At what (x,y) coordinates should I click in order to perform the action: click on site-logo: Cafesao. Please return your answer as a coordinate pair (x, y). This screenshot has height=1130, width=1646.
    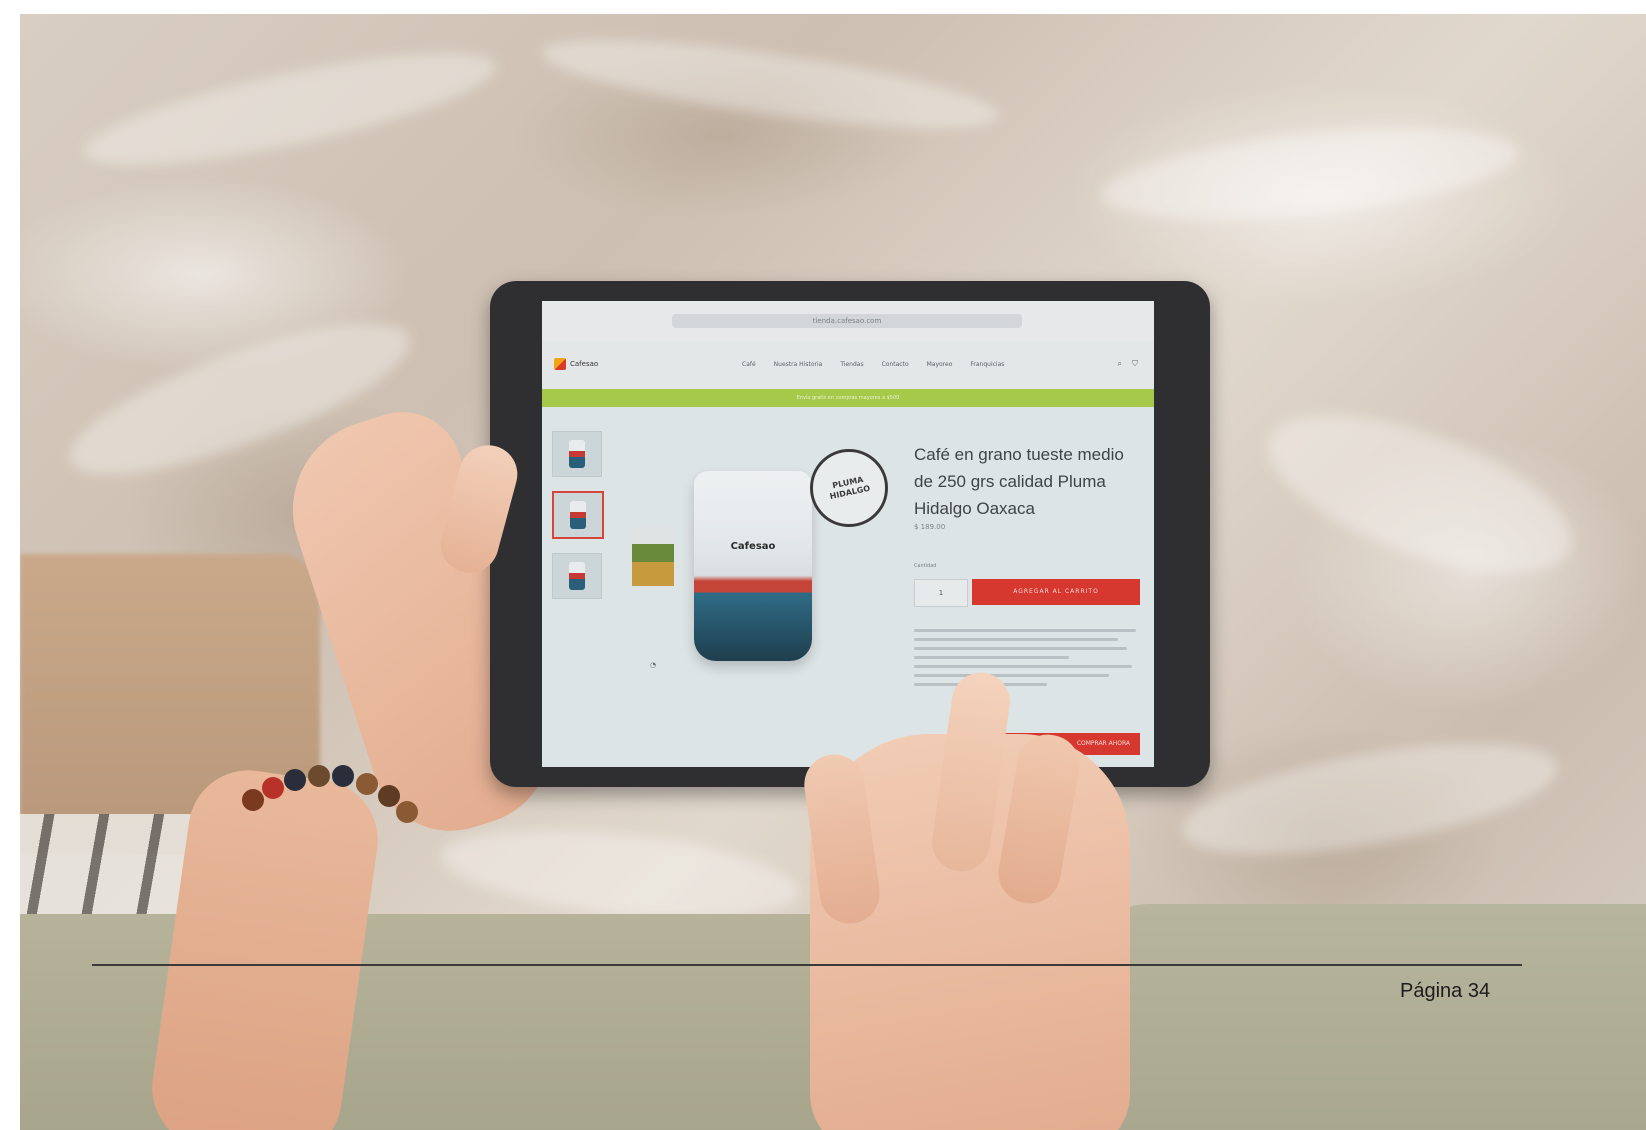
    Looking at the image, I should click on (576, 364).